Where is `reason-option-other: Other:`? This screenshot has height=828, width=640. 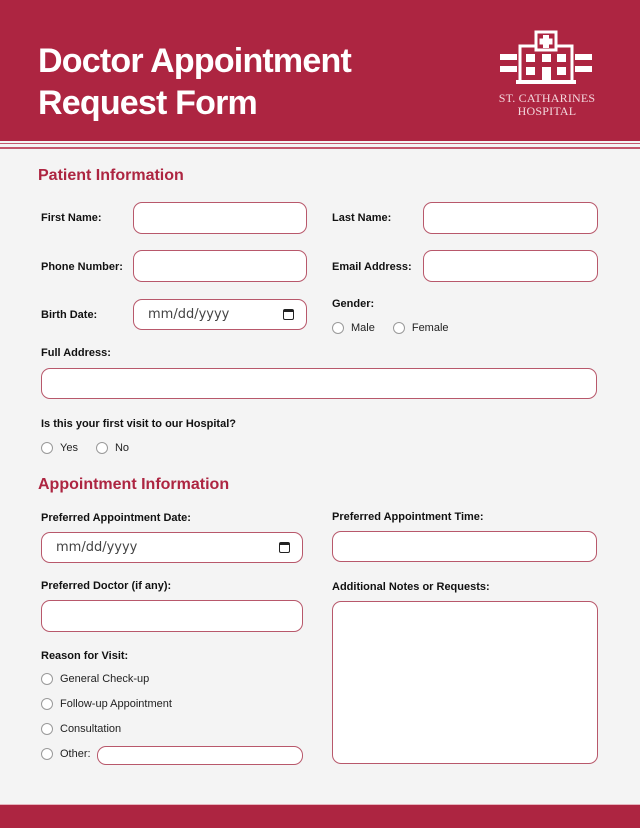
reason-option-other: Other: is located at coordinates (66, 754).